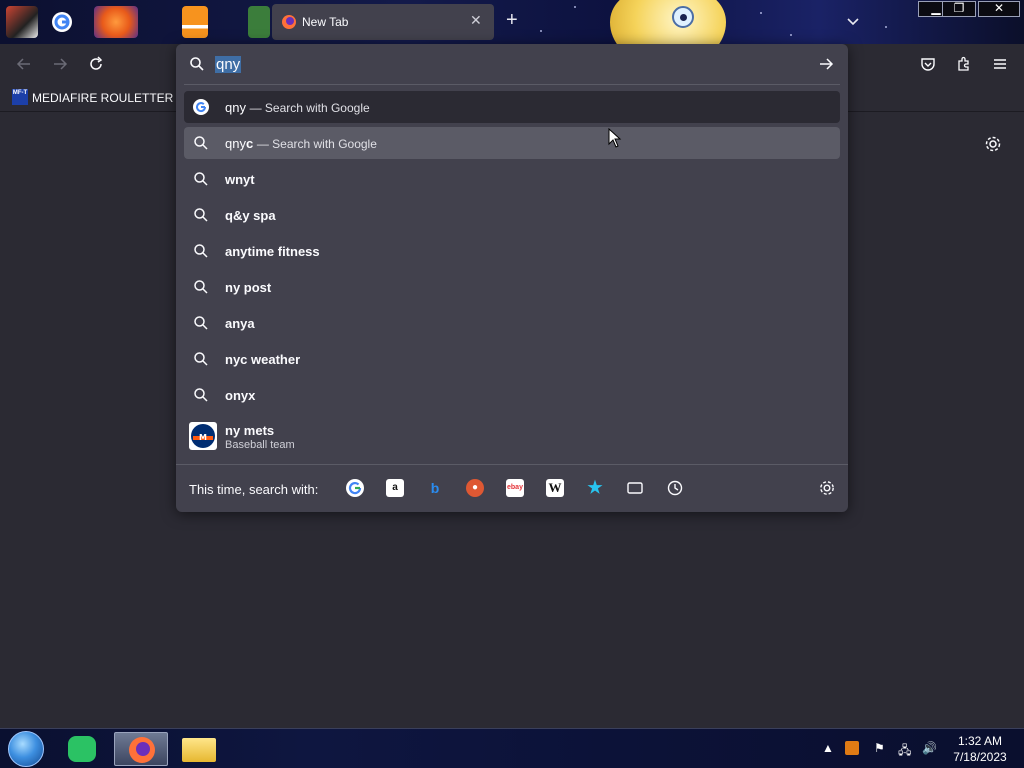 The height and width of the screenshot is (768, 1024). What do you see at coordinates (325, 22) in the screenshot?
I see `tab-title: New Tab` at bounding box center [325, 22].